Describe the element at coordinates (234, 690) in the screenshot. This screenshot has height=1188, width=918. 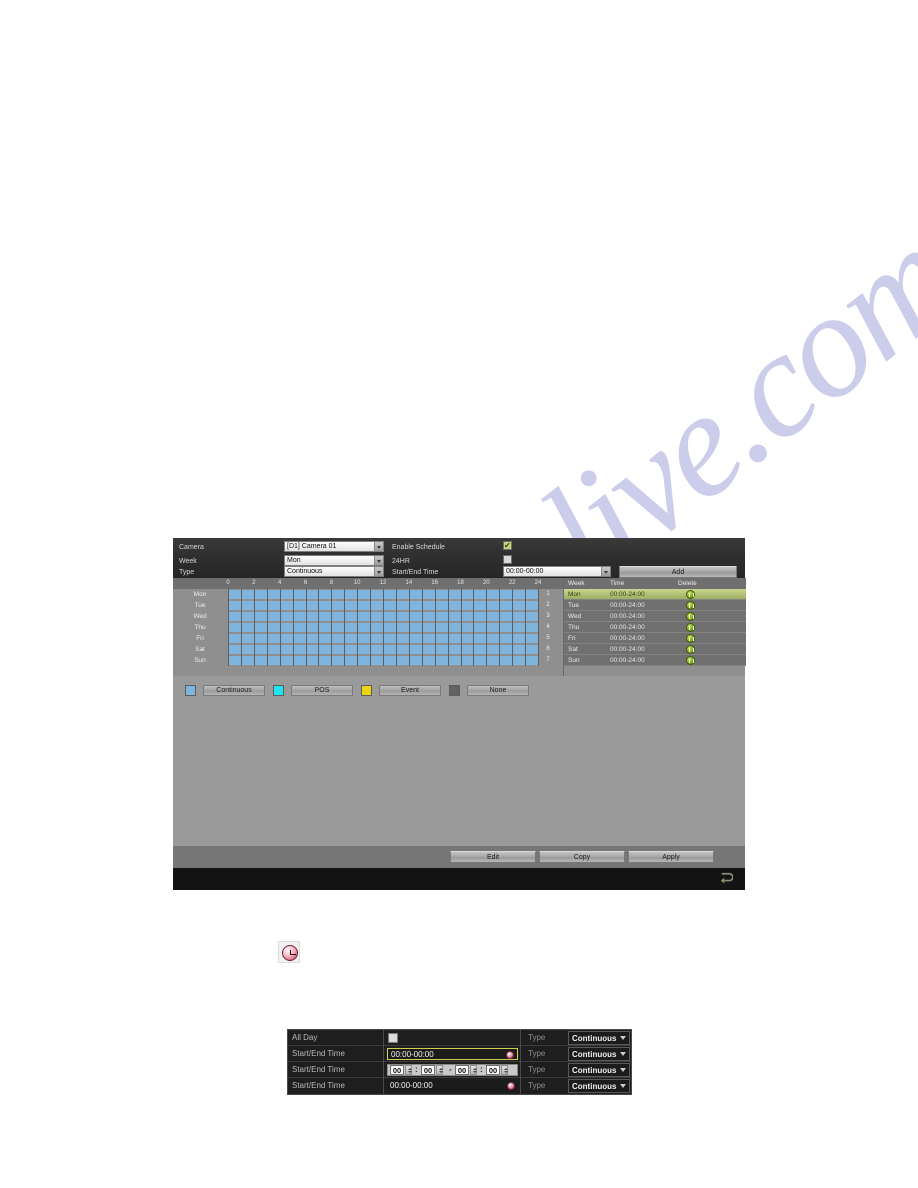
I see `legend-button-continuous: Continuous` at that location.